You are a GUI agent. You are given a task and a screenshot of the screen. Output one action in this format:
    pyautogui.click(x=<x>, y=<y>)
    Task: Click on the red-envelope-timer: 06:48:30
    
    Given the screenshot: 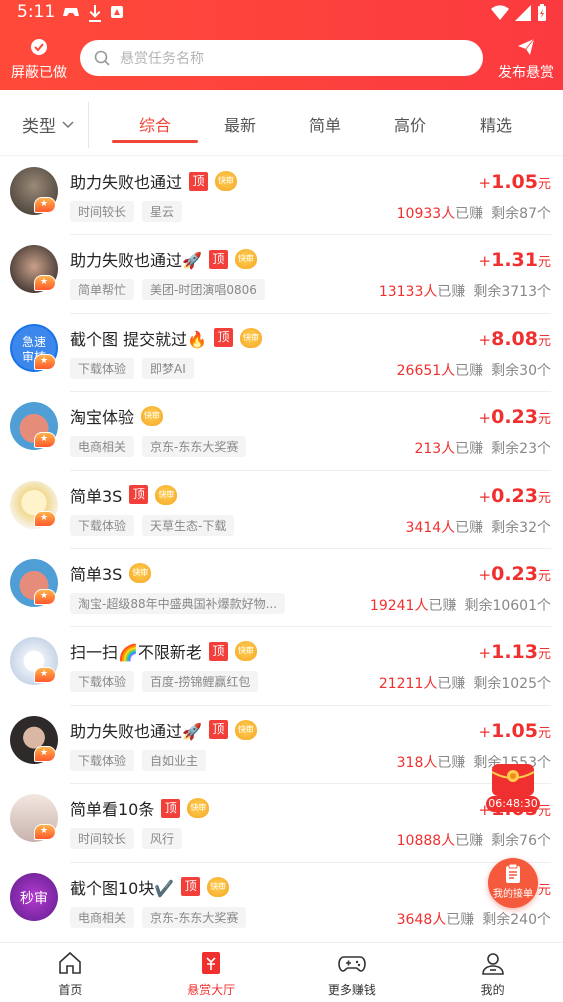 What is the action you would take?
    pyautogui.click(x=513, y=787)
    